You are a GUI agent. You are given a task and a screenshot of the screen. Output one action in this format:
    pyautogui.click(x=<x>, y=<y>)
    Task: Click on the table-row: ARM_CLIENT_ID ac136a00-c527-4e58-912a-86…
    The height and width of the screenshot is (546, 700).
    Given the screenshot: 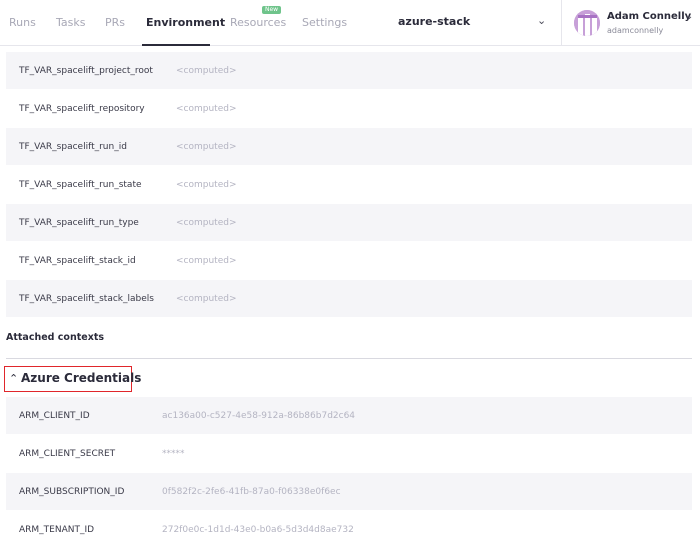 What is the action you would take?
    pyautogui.click(x=349, y=416)
    